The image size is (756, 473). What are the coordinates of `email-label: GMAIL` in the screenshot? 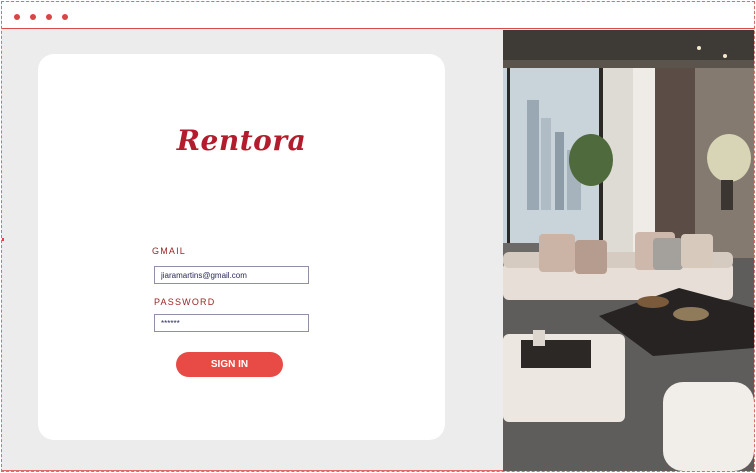 It's located at (169, 251).